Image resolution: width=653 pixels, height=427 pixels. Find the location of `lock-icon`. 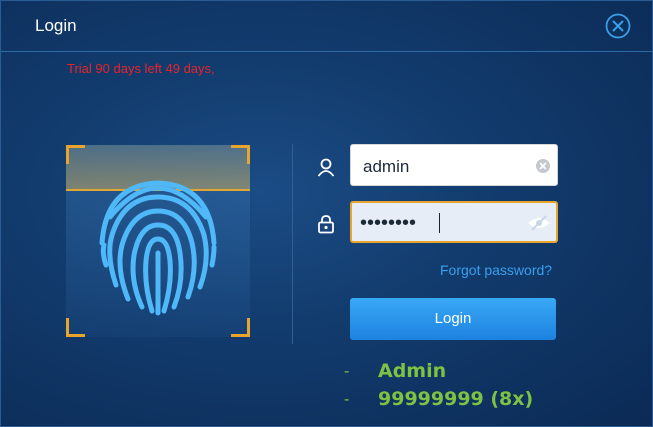

lock-icon is located at coordinates (326, 224).